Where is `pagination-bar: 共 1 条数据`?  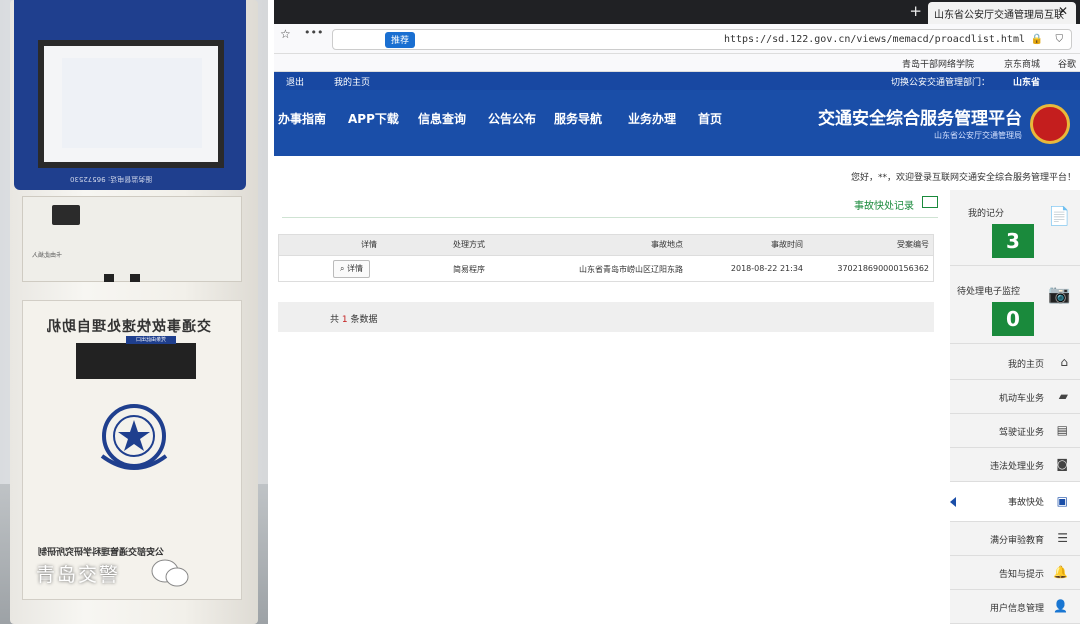 pagination-bar: 共 1 条数据 is located at coordinates (606, 317).